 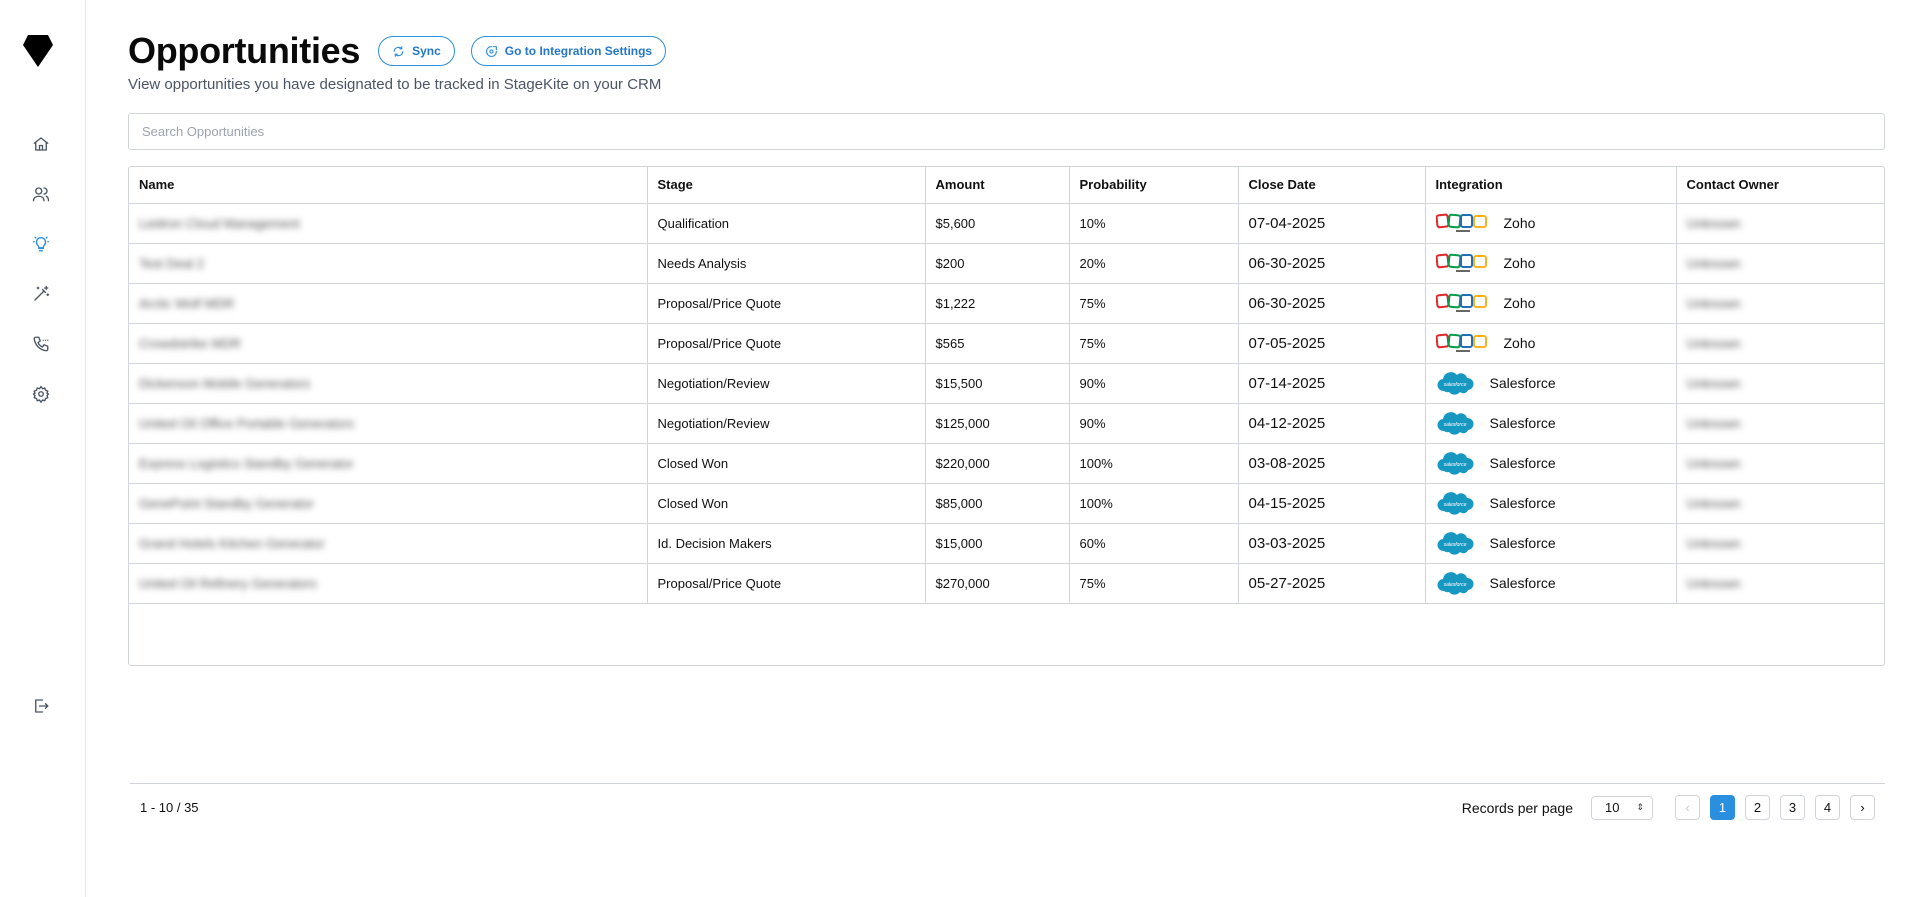 What do you see at coordinates (1517, 807) in the screenshot?
I see `records-per-page-label: Records per page` at bounding box center [1517, 807].